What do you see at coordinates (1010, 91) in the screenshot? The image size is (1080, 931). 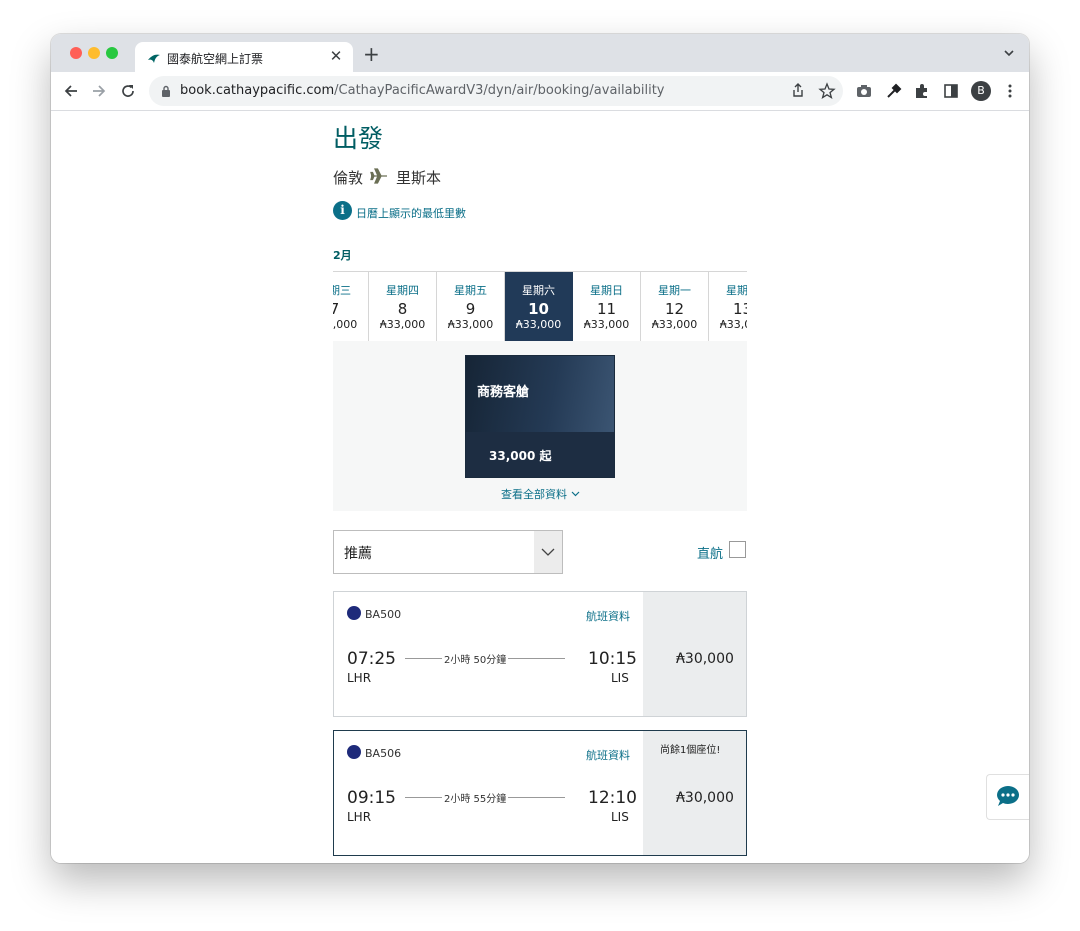 I see `more-vert-icon` at bounding box center [1010, 91].